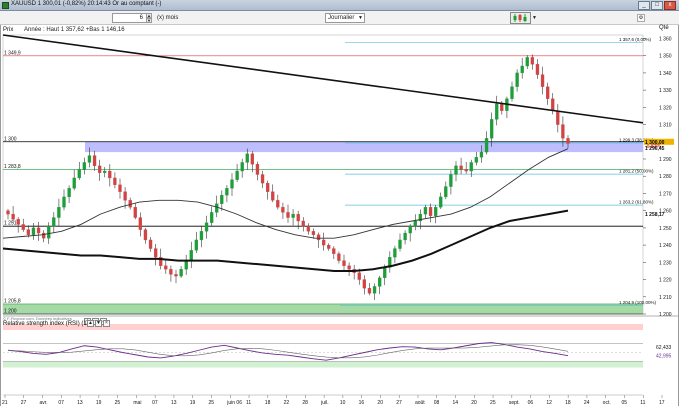 The image size is (679, 419). What do you see at coordinates (48, 324) in the screenshot?
I see `rsi-panel-label: Relative strength index (RSI) (14)` at bounding box center [48, 324].